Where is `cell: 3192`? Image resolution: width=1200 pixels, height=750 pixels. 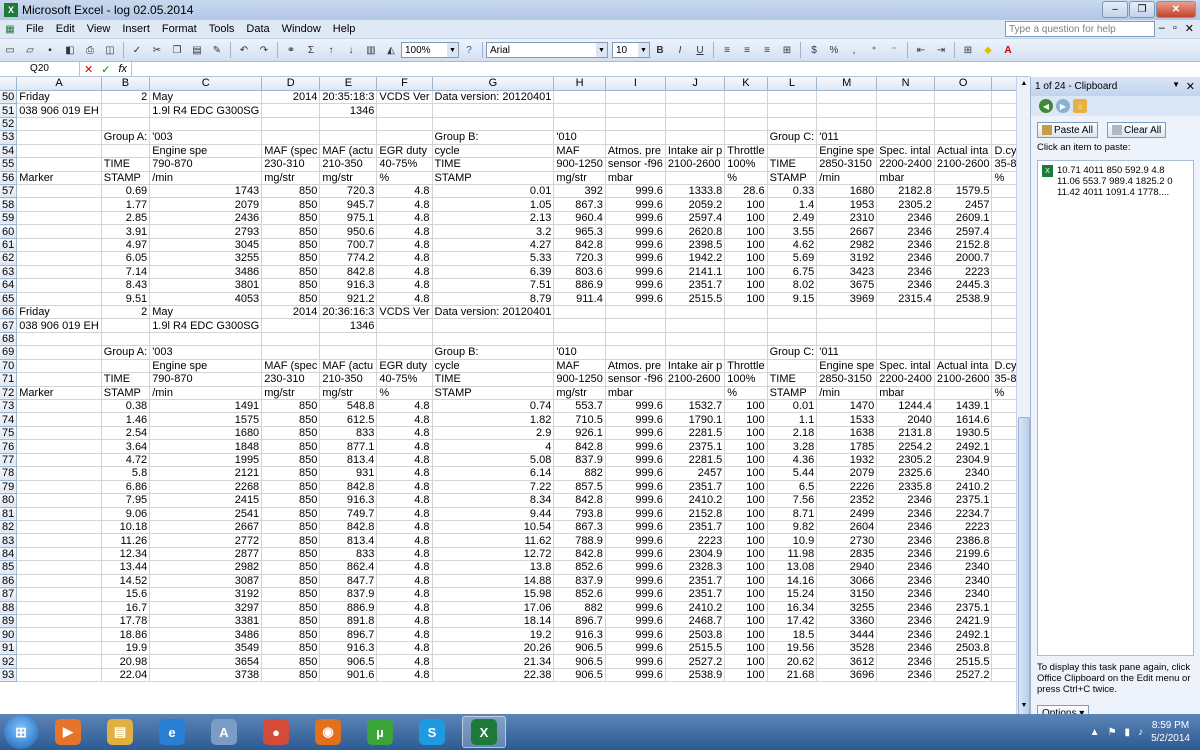 cell: 3192 is located at coordinates (206, 594).